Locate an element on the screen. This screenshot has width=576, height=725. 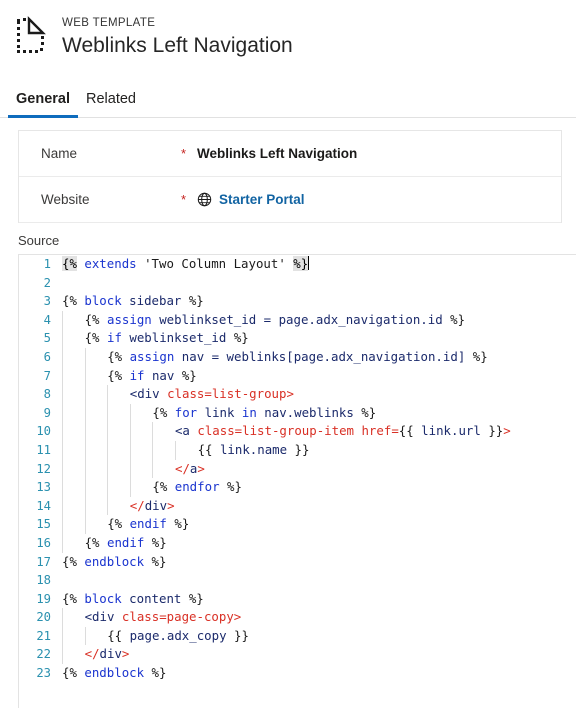
code-line-text: {% block sidebar %} is located at coordinates (131, 301).